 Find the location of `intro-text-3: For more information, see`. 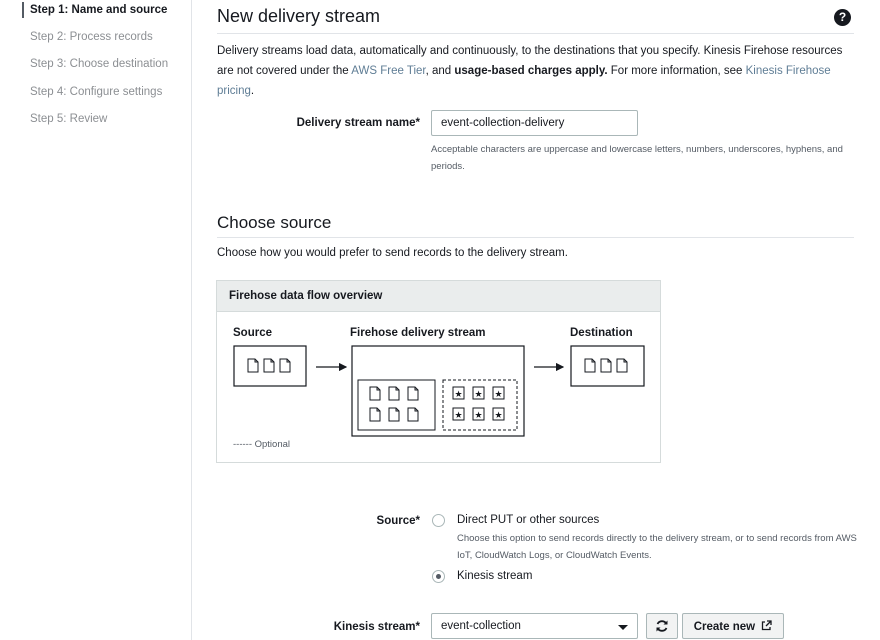

intro-text-3: For more information, see is located at coordinates (676, 71).